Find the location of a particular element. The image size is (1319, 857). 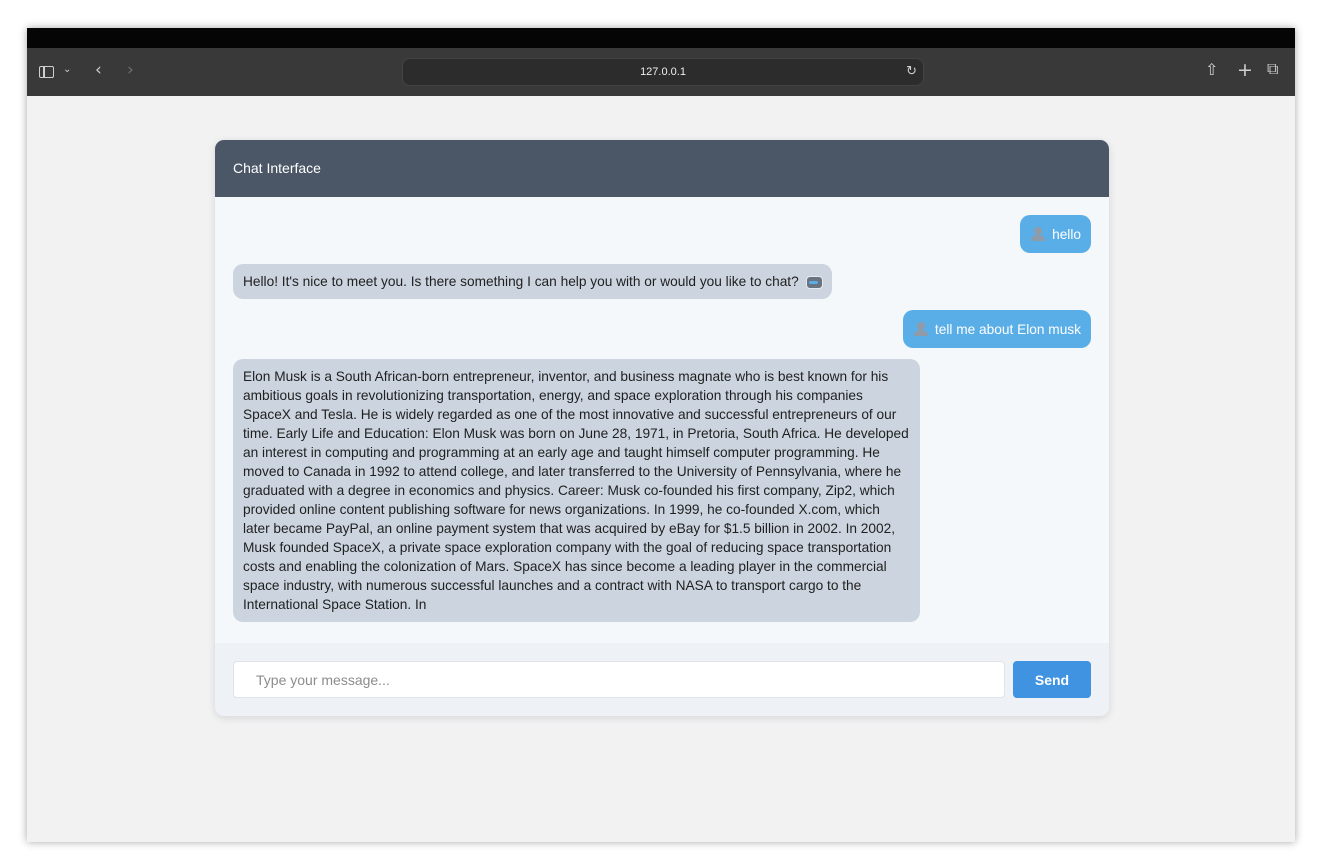

address-bar: 127.0.0.1 ↻ is located at coordinates (663, 72).